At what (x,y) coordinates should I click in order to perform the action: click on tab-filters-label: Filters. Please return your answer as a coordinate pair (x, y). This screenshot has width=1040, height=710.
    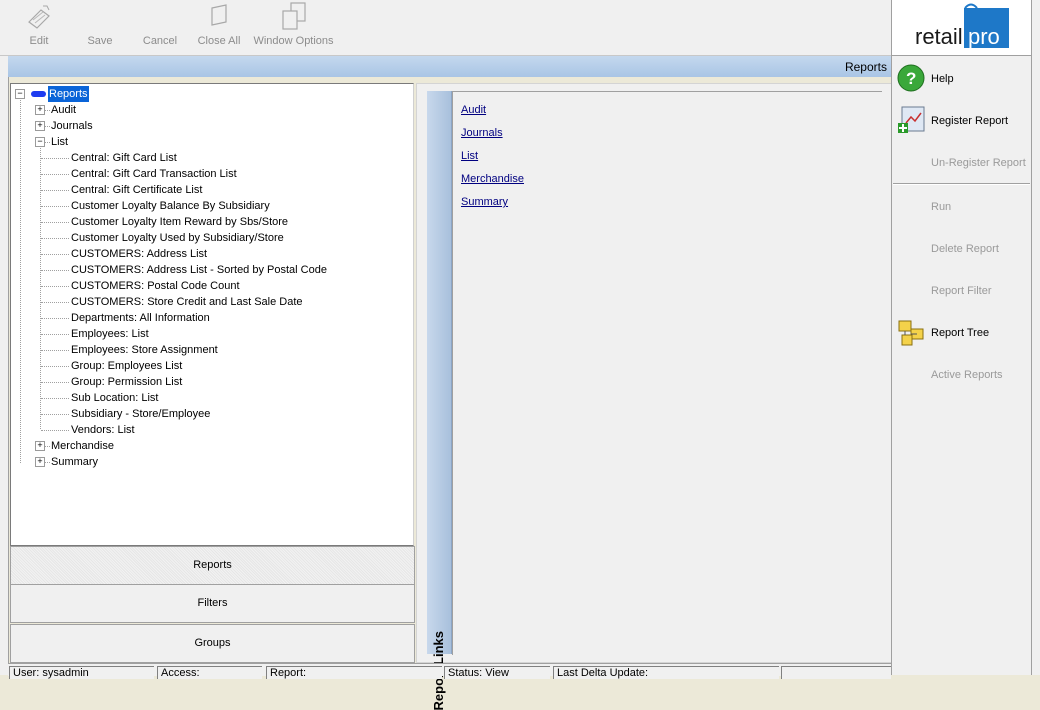
    Looking at the image, I should click on (212, 603).